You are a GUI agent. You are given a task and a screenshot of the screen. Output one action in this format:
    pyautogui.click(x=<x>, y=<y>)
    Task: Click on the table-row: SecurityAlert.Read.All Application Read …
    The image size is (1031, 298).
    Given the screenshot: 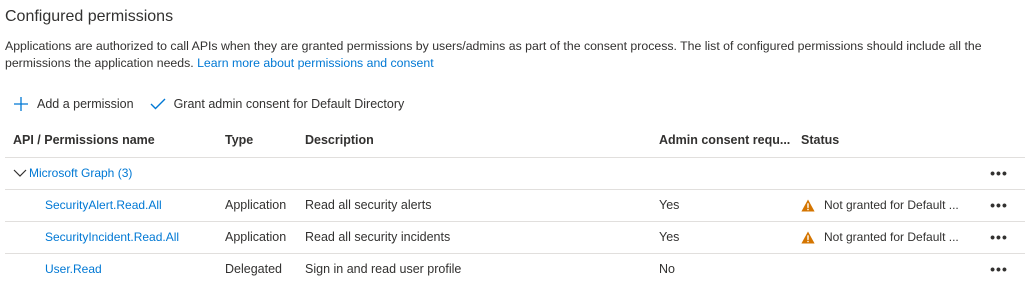 What is the action you would take?
    pyautogui.click(x=515, y=204)
    